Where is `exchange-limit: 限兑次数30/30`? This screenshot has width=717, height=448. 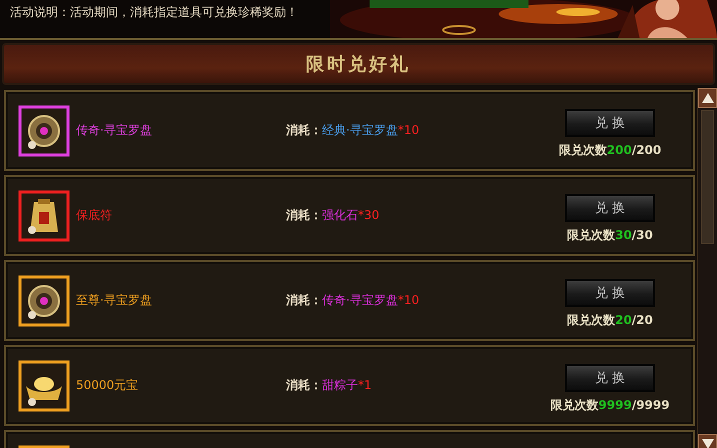
exchange-limit: 限兑次数30/30 is located at coordinates (610, 235).